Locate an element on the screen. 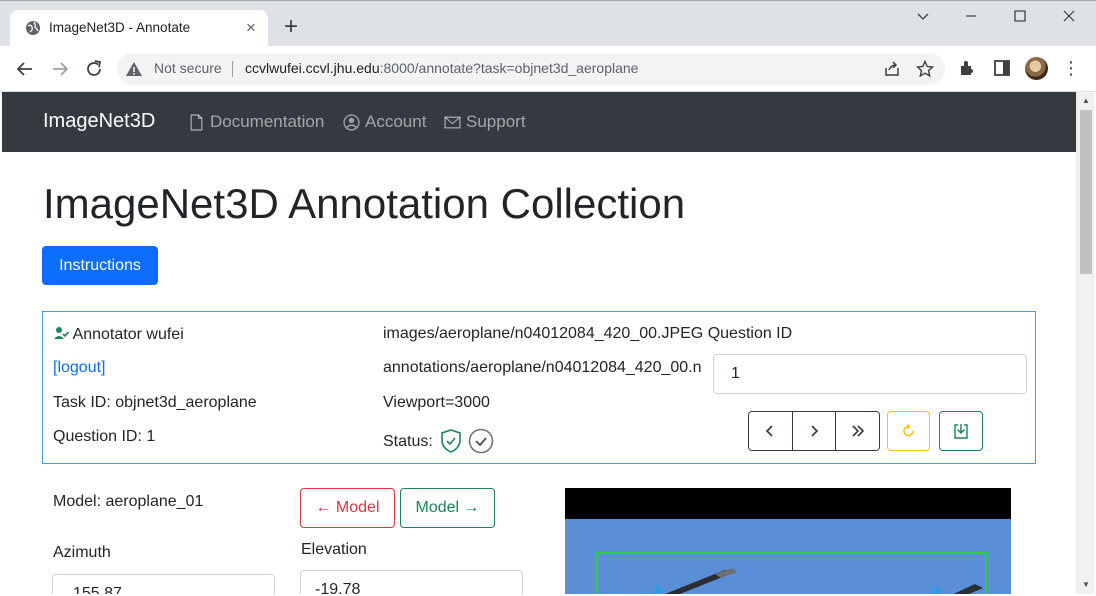  page-scrollbar: ▲ ▼ is located at coordinates (1085, 343).